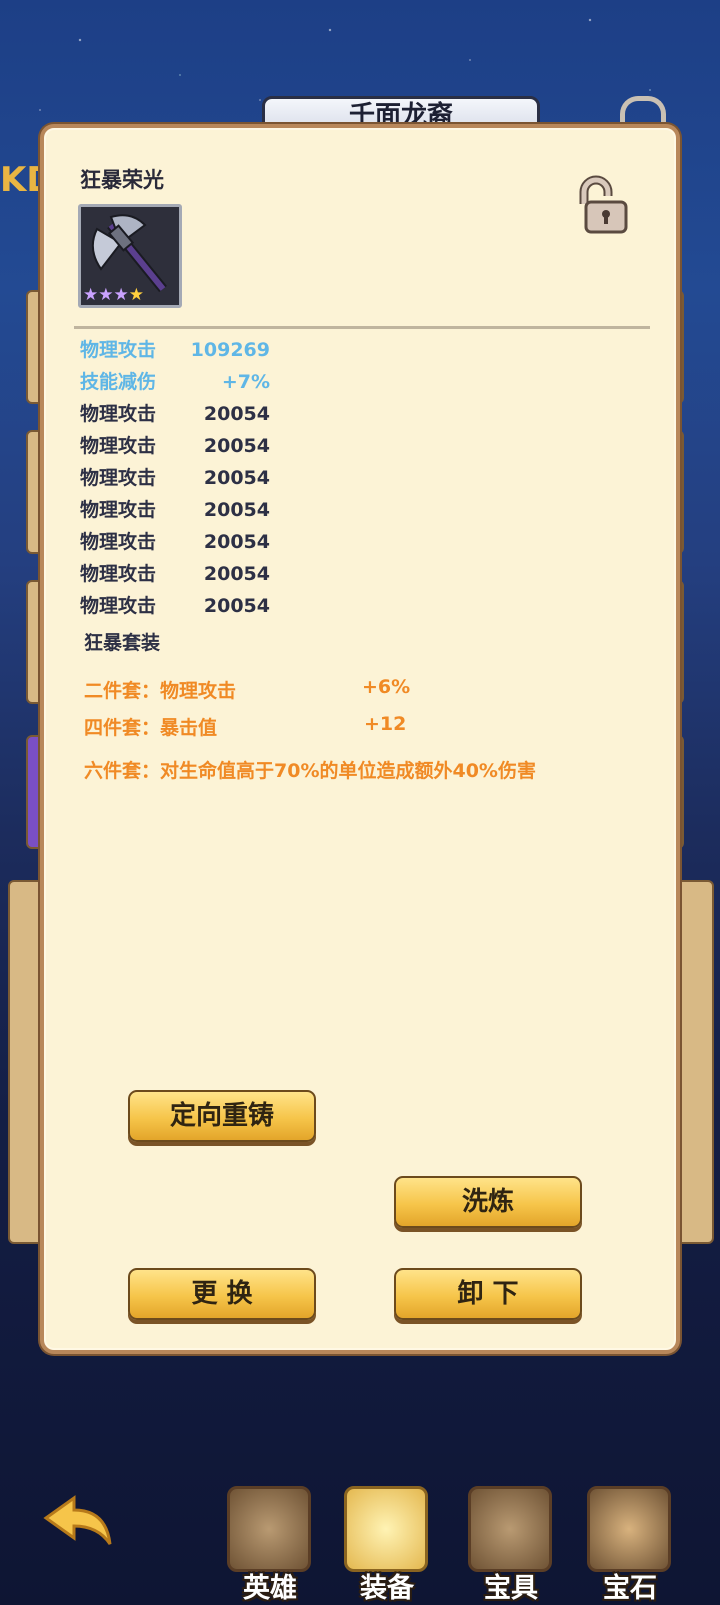  What do you see at coordinates (386, 1529) in the screenshot?
I see `sword-shield-icon` at bounding box center [386, 1529].